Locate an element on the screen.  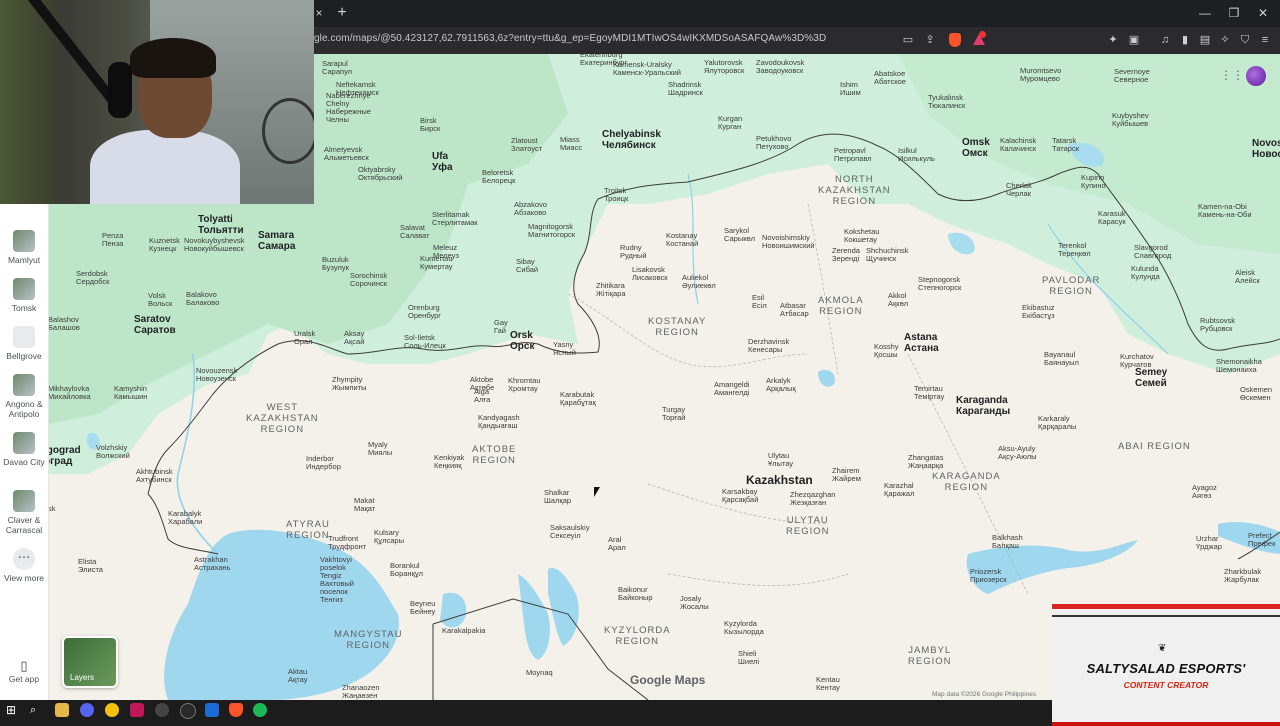
window-close-button: ✕ is located at coordinates (1263, 13).